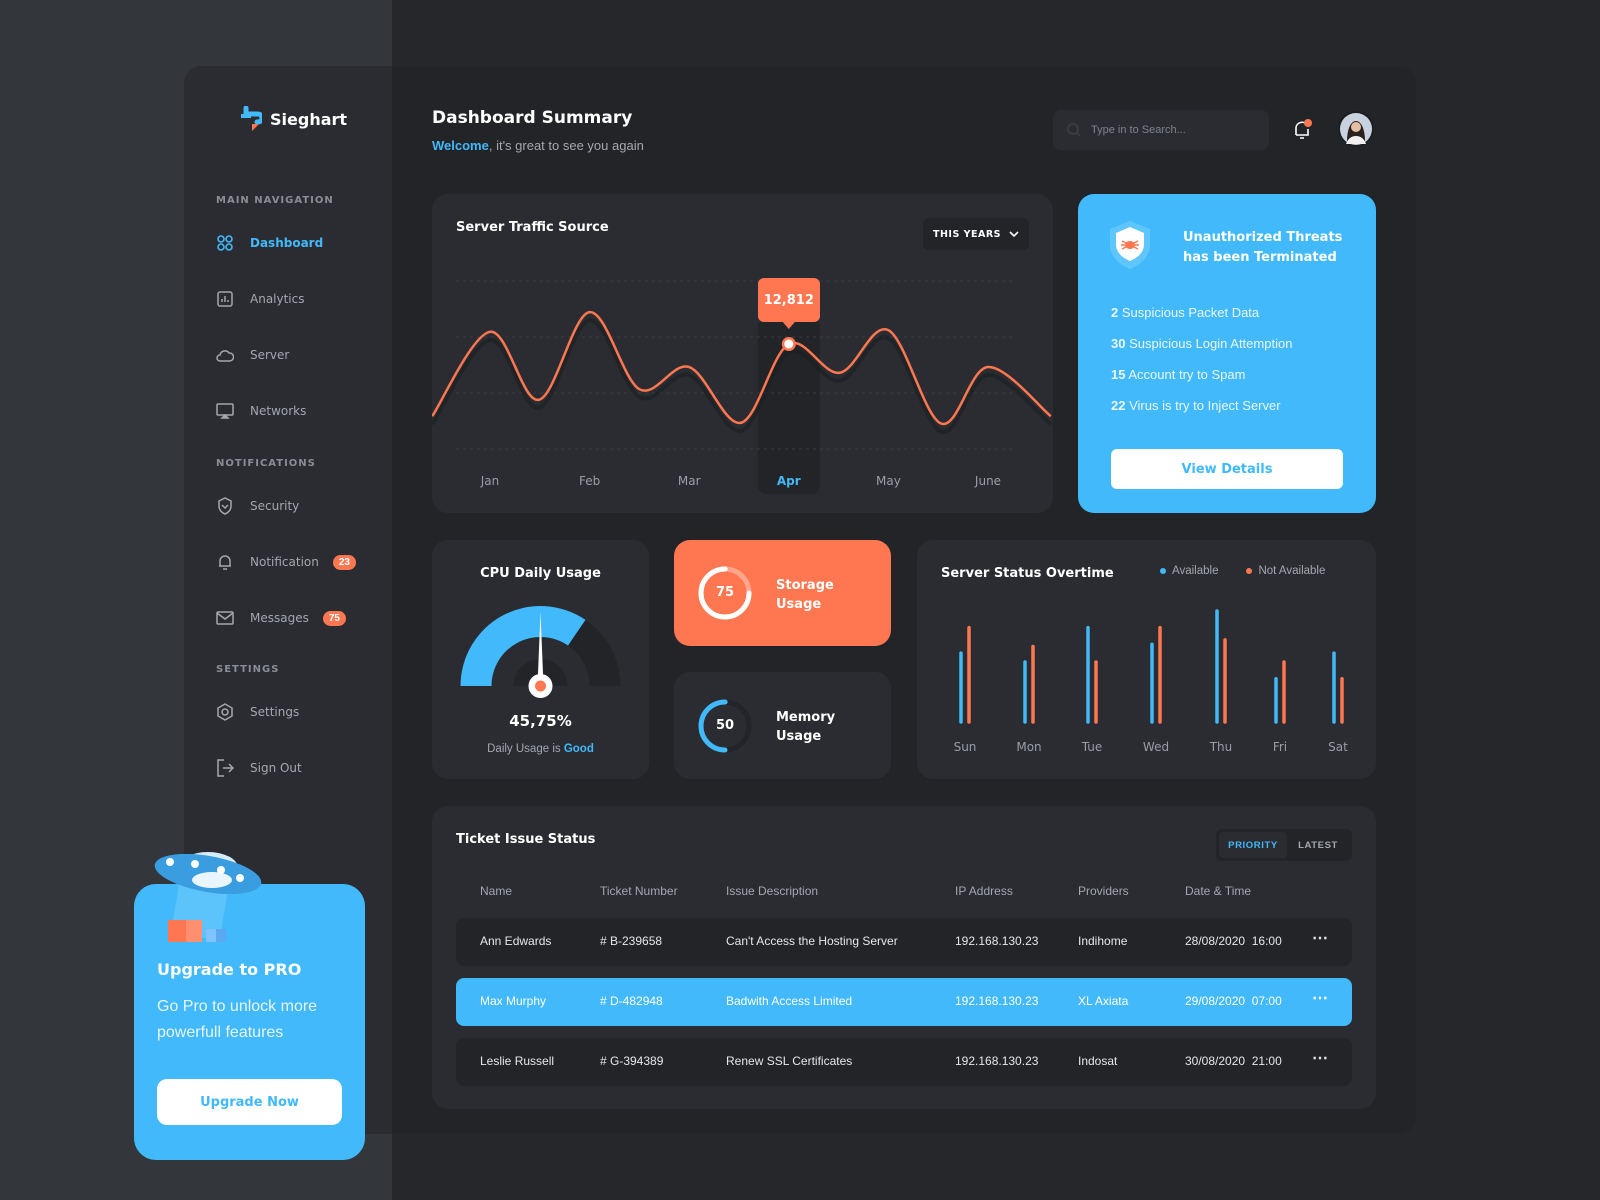  I want to click on column-header-name: Name, so click(496, 891).